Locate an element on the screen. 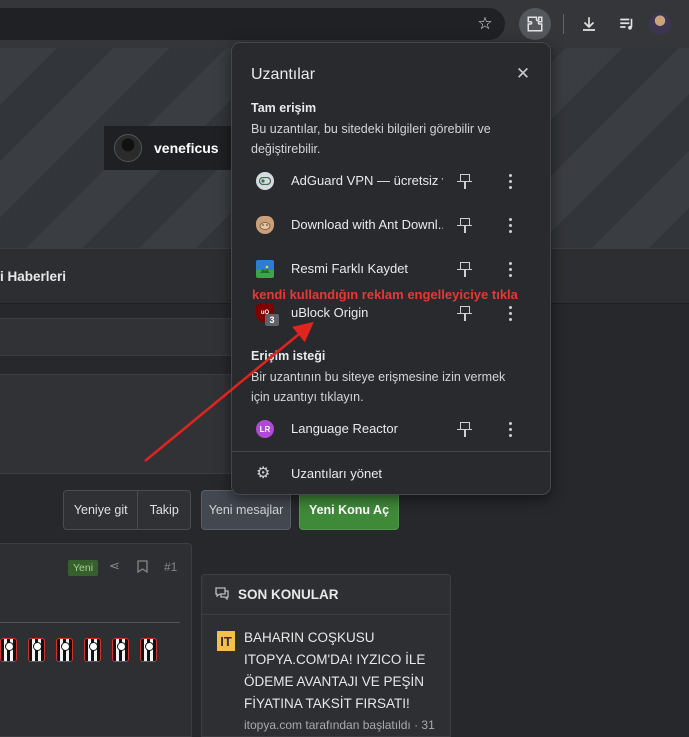 This screenshot has width=689, height=737. new-badge: Yeni is located at coordinates (83, 568).